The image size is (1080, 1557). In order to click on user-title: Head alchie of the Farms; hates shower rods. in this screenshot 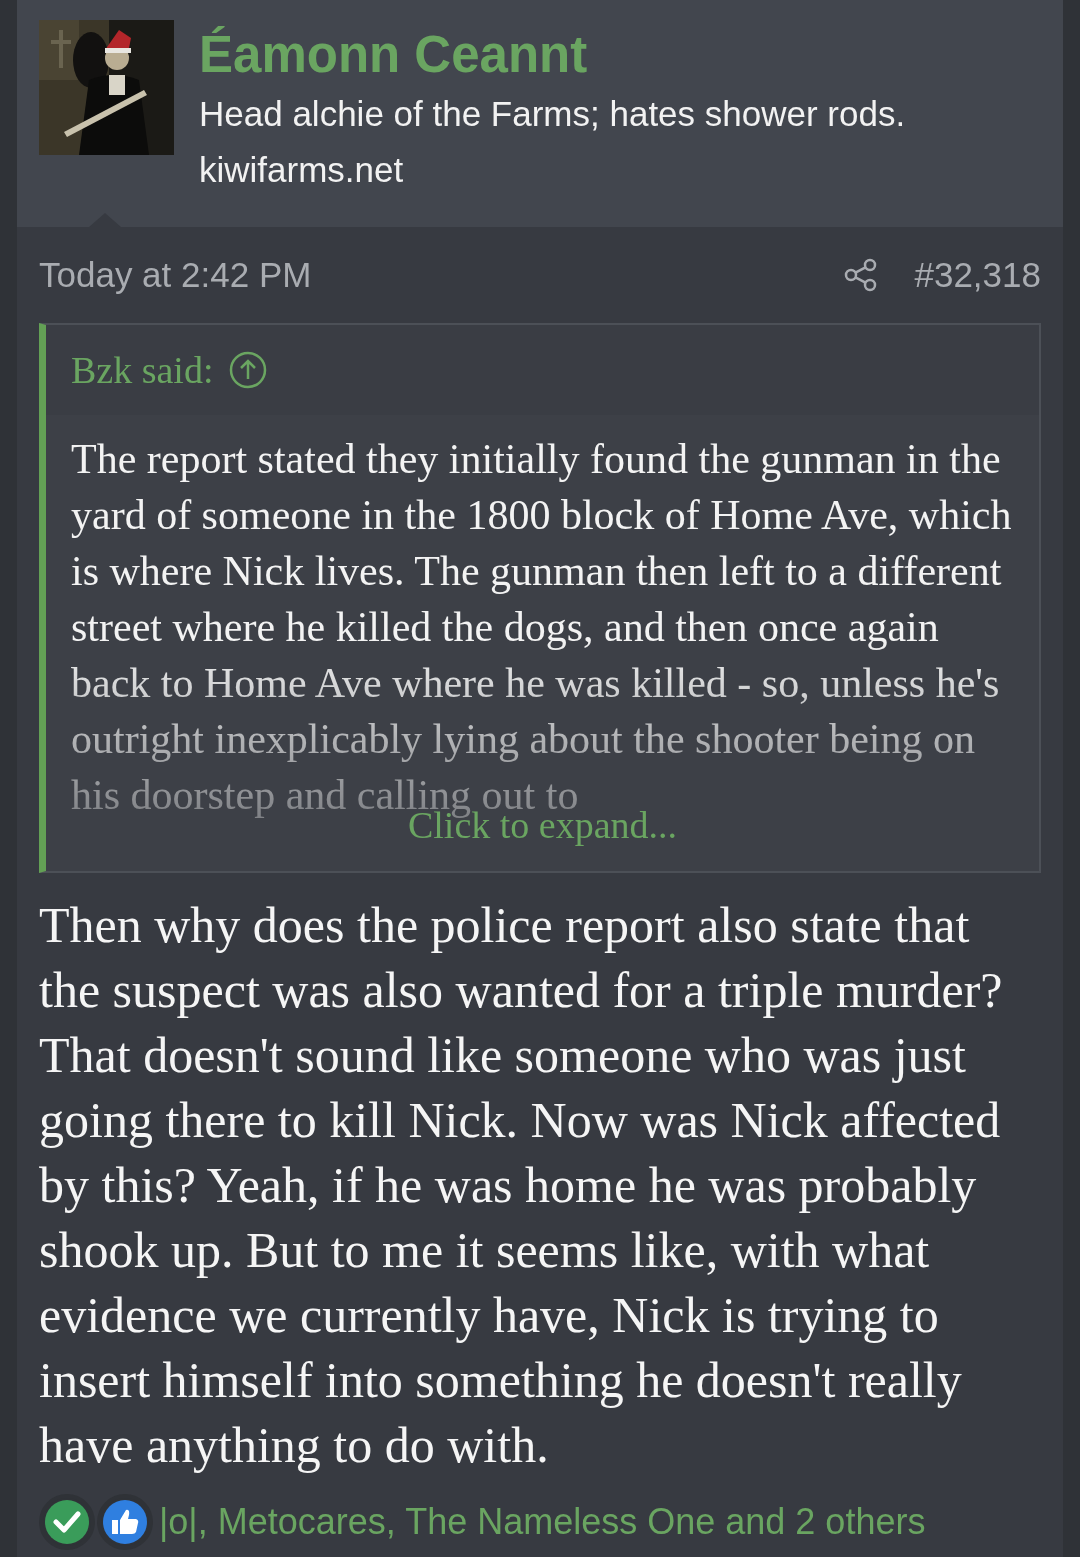, I will do `click(552, 114)`.